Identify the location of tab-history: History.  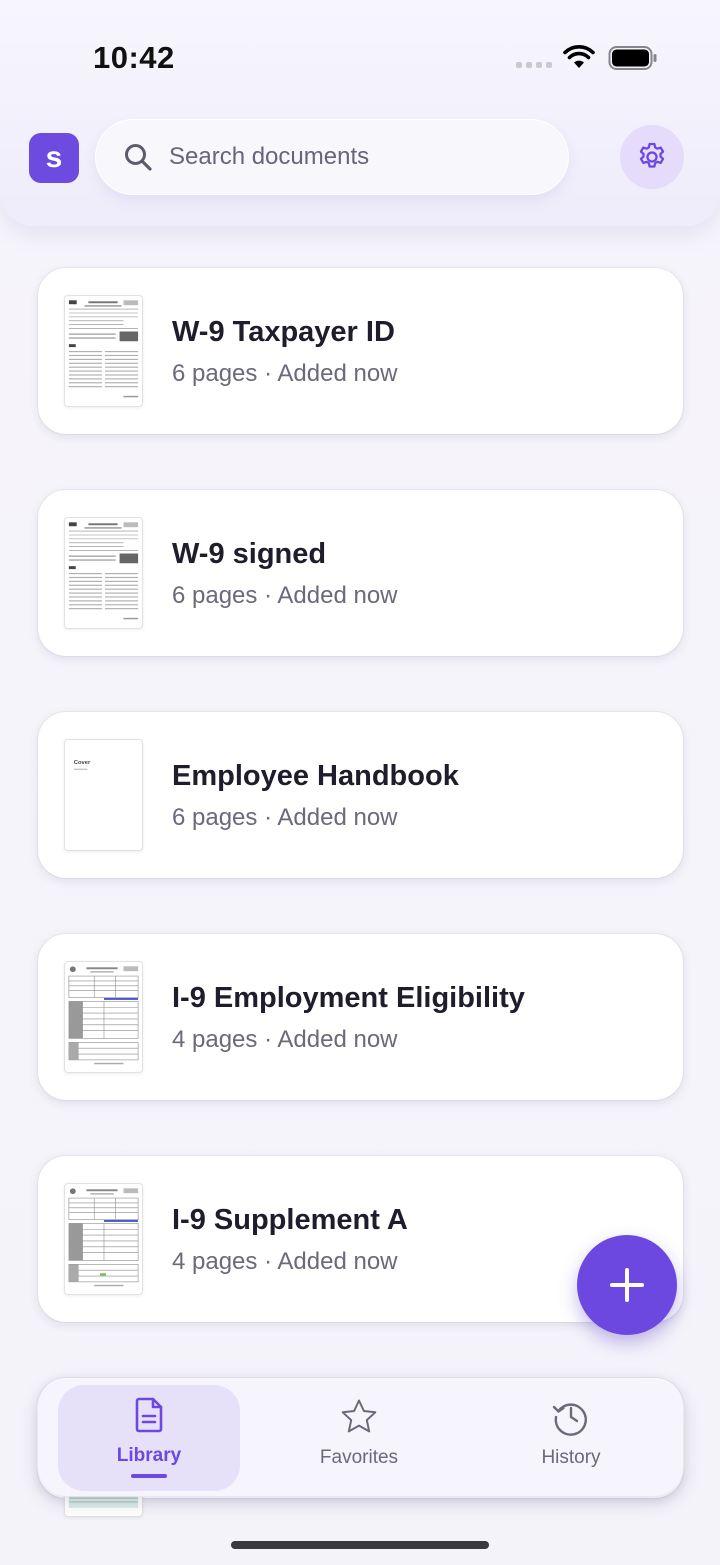
(571, 1437).